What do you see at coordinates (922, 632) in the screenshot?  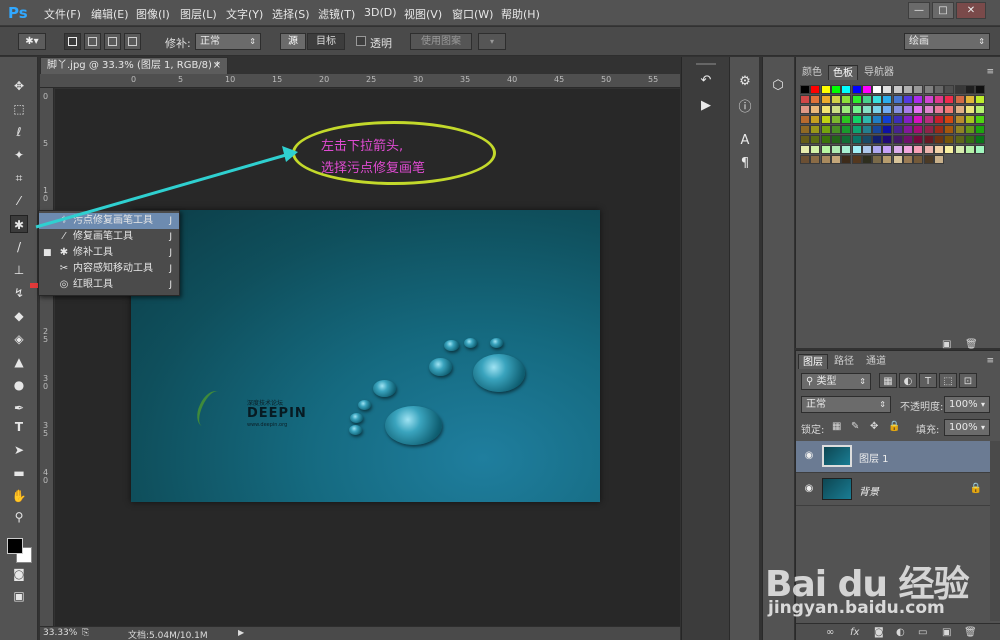 I see `group-icon: ▭` at bounding box center [922, 632].